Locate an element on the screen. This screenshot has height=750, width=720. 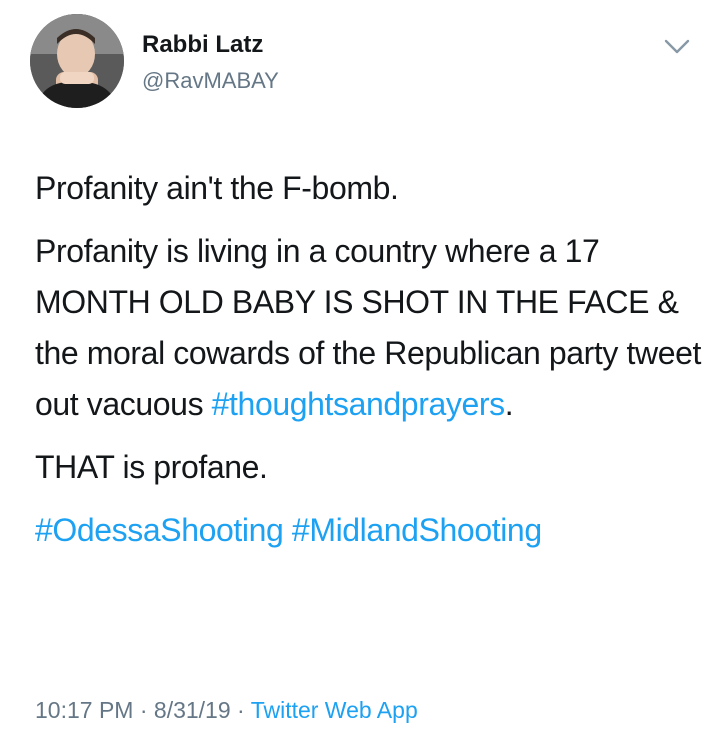
hashtags-line: #OdessaShooting #MidlandShooting is located at coordinates (370, 530).